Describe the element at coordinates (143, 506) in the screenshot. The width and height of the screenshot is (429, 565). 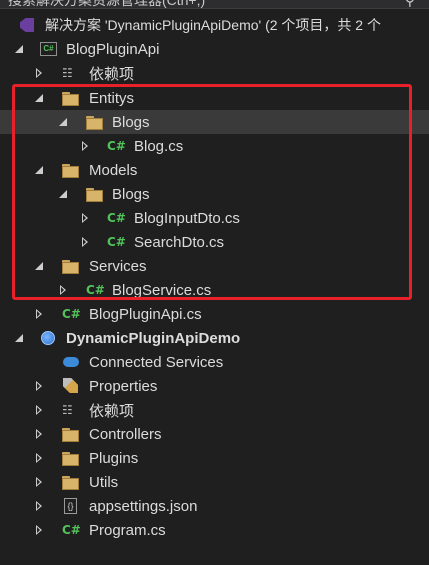
I see `file-label: appsettings.json` at that location.